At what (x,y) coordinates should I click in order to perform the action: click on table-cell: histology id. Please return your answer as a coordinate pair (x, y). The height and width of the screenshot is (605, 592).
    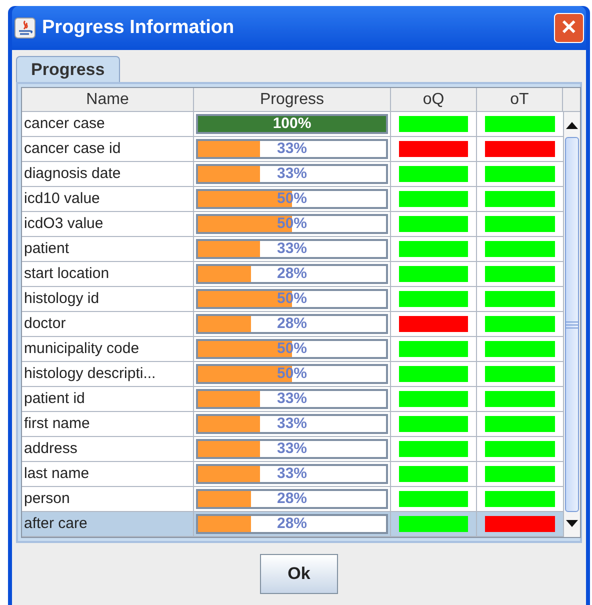
    Looking at the image, I should click on (108, 299).